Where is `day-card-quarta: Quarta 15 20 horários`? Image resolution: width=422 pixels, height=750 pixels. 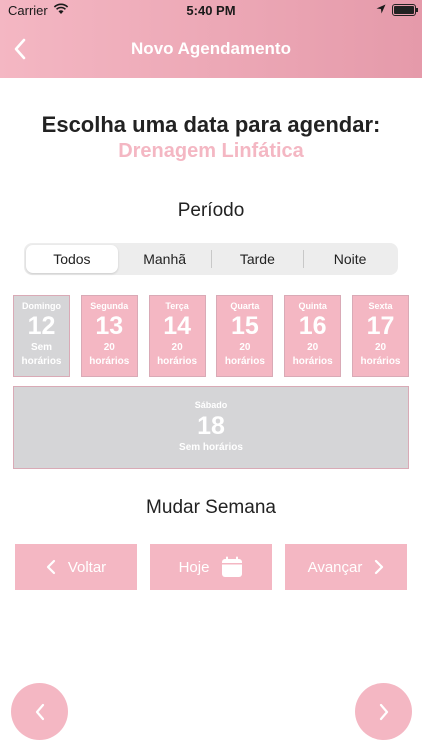 day-card-quarta: Quarta 15 20 horários is located at coordinates (245, 336).